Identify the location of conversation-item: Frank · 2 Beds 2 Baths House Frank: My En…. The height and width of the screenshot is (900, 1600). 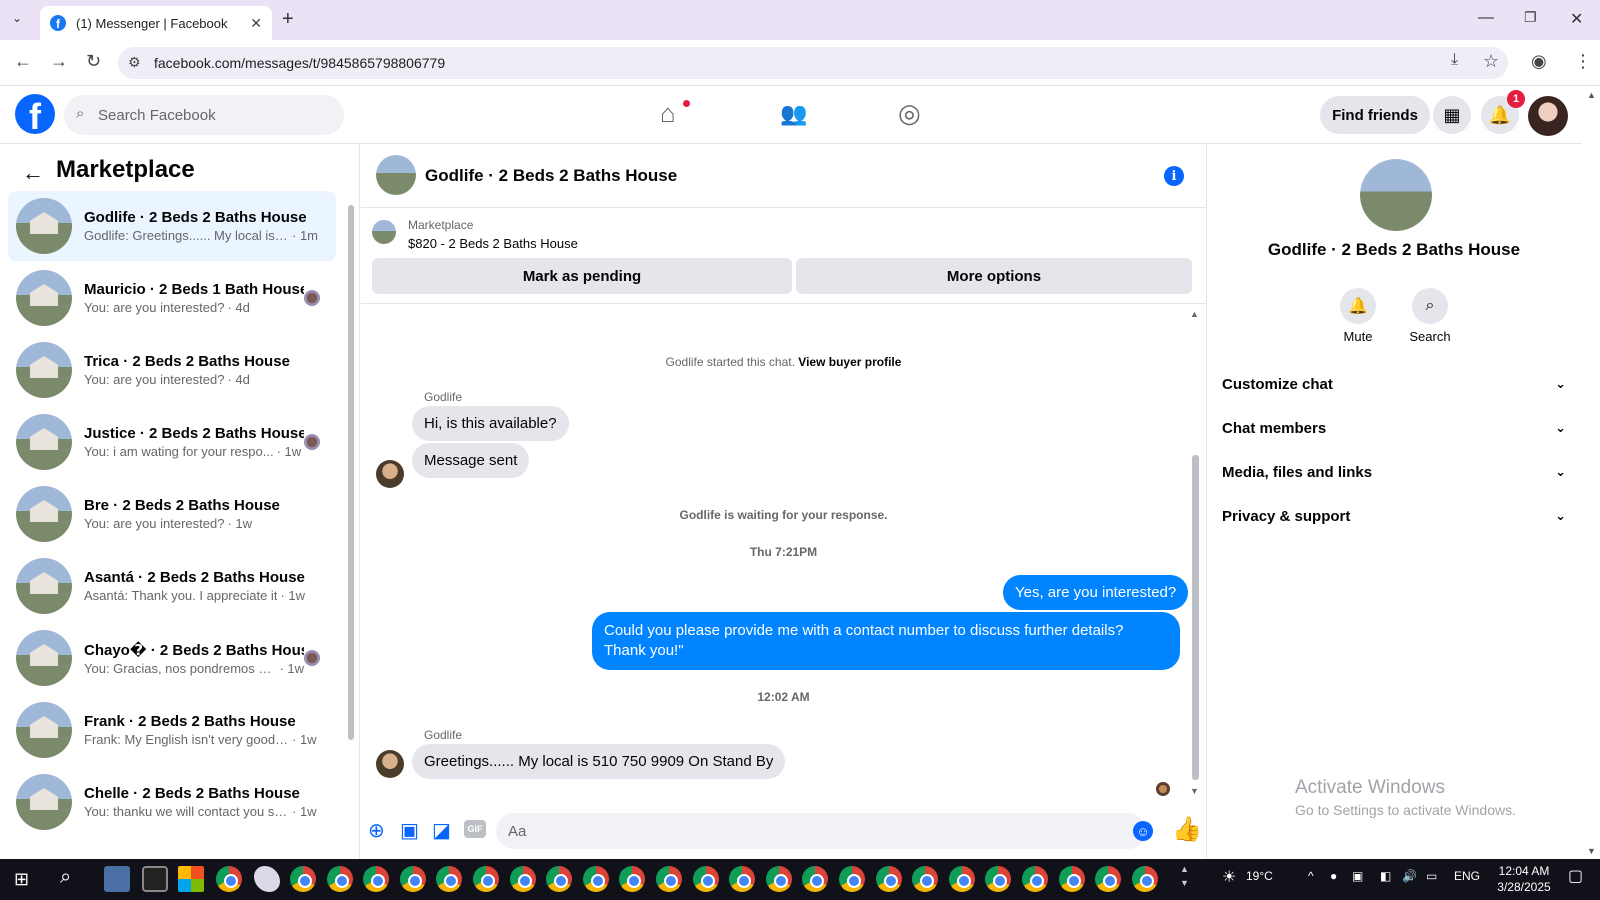
(172, 730).